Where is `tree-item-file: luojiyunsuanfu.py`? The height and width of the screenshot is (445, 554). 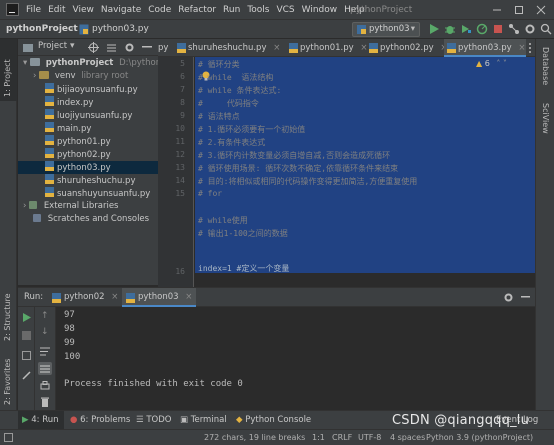 tree-item-file: luojiyunsuanfu.py is located at coordinates (88, 115).